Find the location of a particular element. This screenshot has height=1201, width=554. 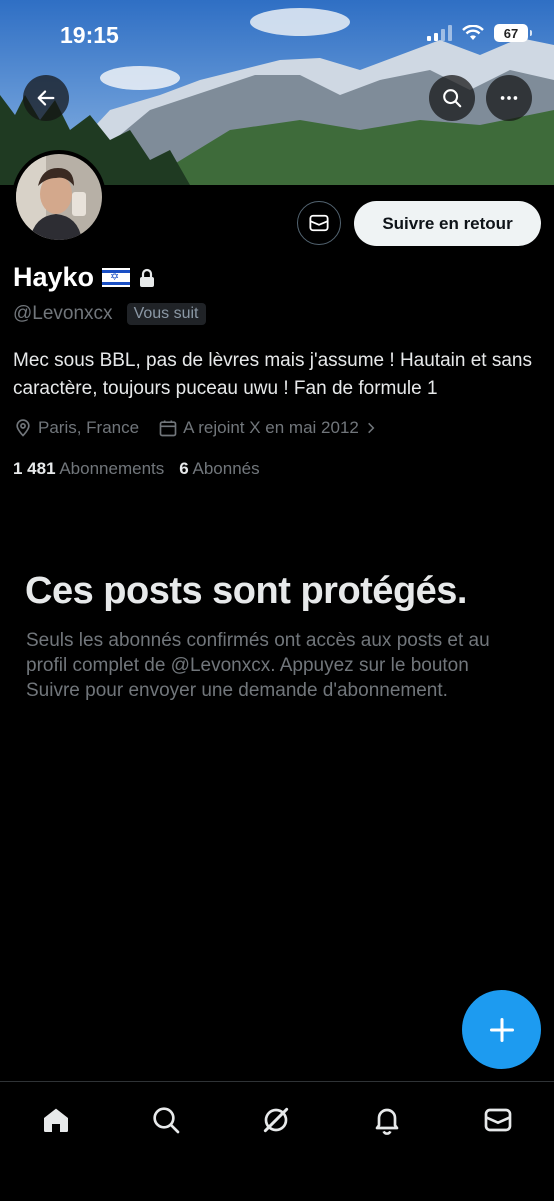

nav-home is located at coordinates (56, 1120).